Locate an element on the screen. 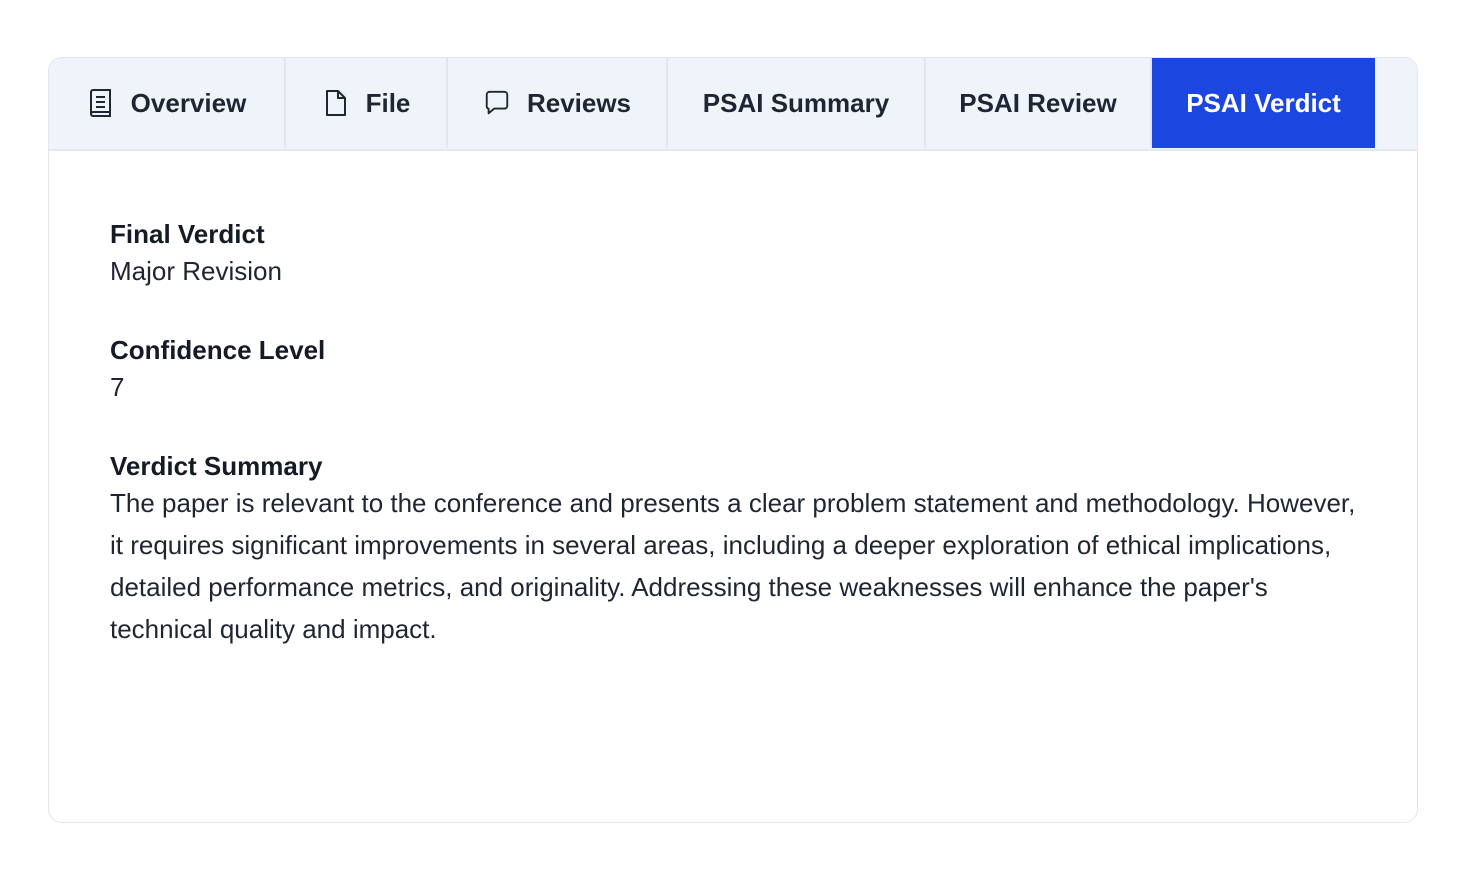 The width and height of the screenshot is (1471, 876). verdict-summary-label: Verdict Summary is located at coordinates (216, 466).